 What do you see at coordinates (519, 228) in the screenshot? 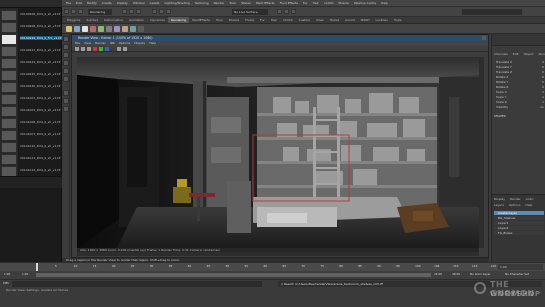
I see `render-layer-row: Layer2` at bounding box center [519, 228].